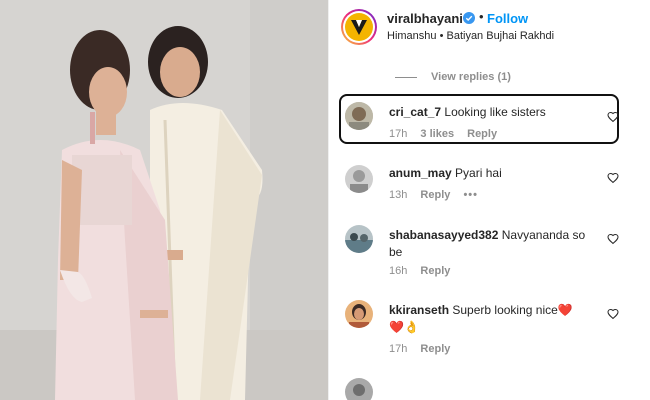  What do you see at coordinates (478, 173) in the screenshot?
I see `comment-text: Pyari hai` at bounding box center [478, 173].